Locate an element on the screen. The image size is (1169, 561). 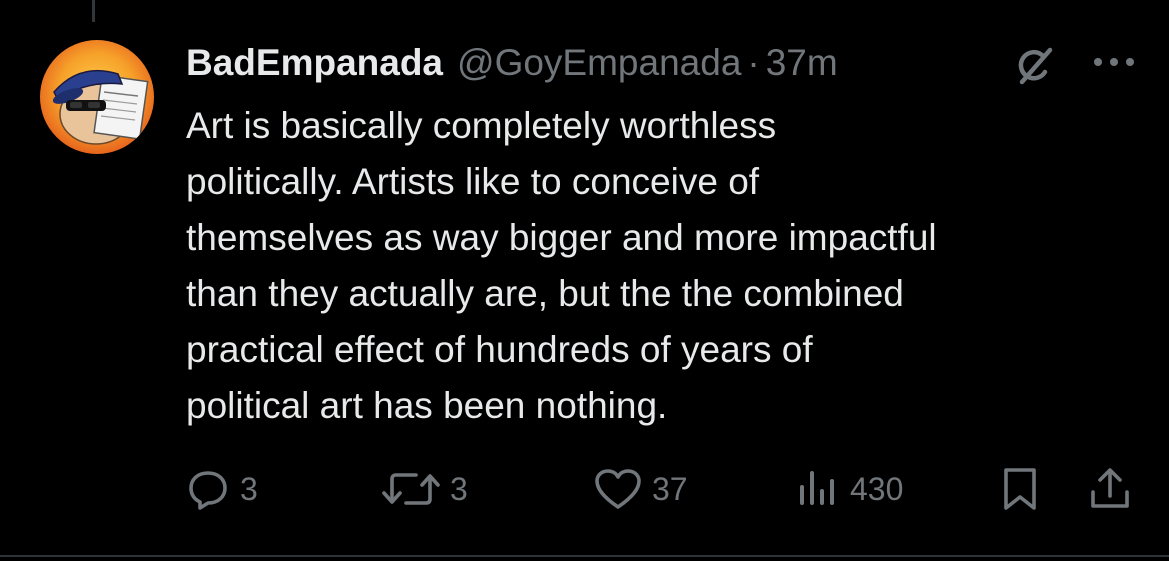
views-button: 430 is located at coordinates (849, 489).